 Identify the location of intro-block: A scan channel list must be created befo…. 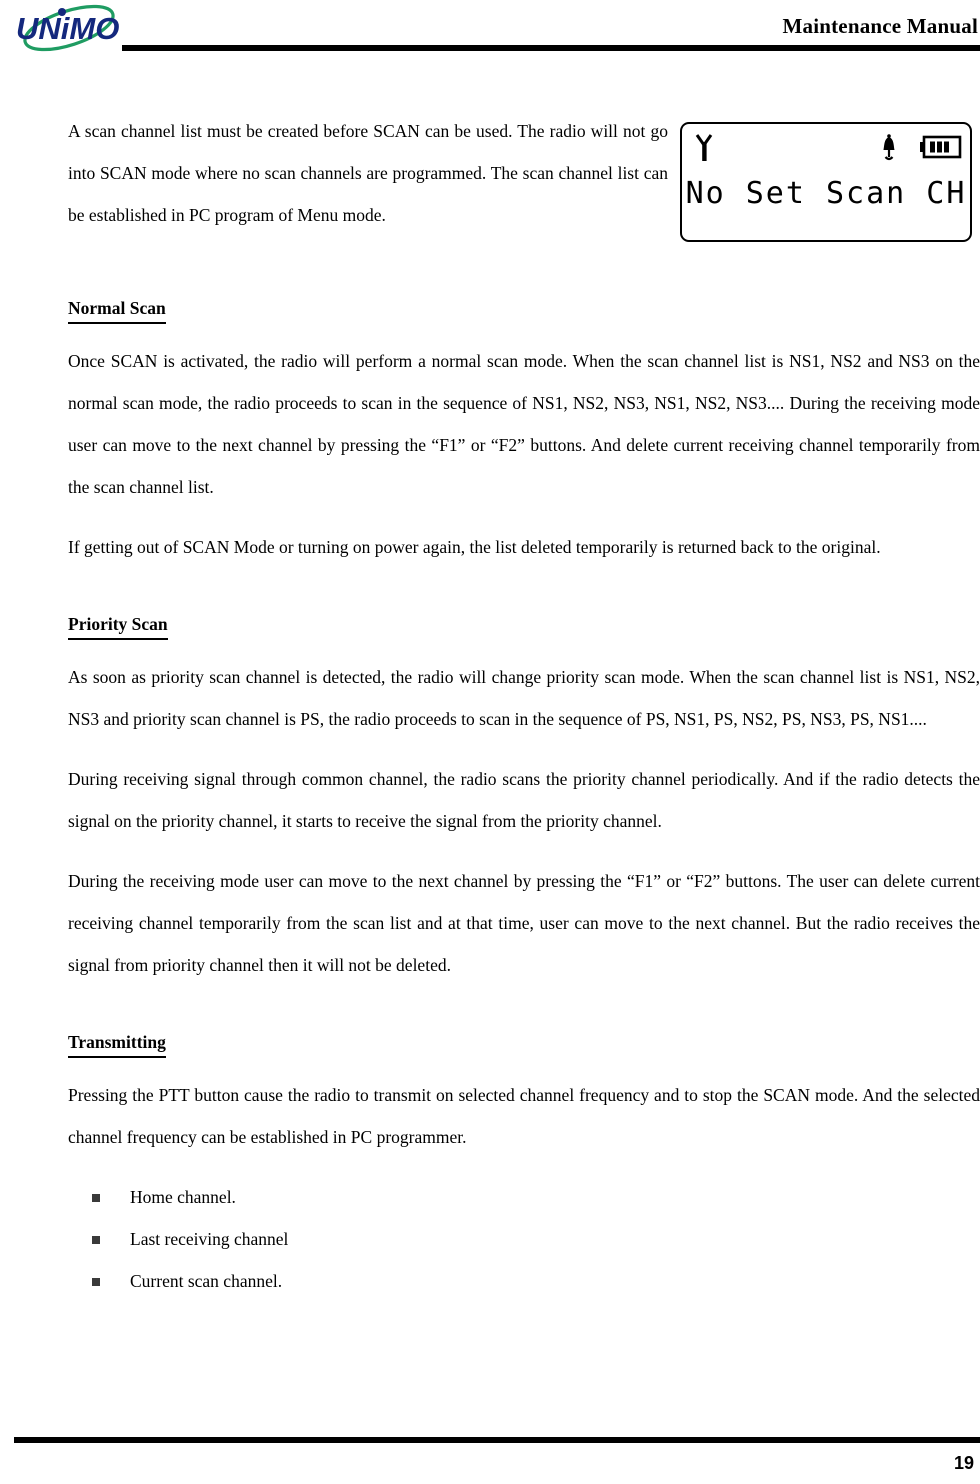
(524, 190).